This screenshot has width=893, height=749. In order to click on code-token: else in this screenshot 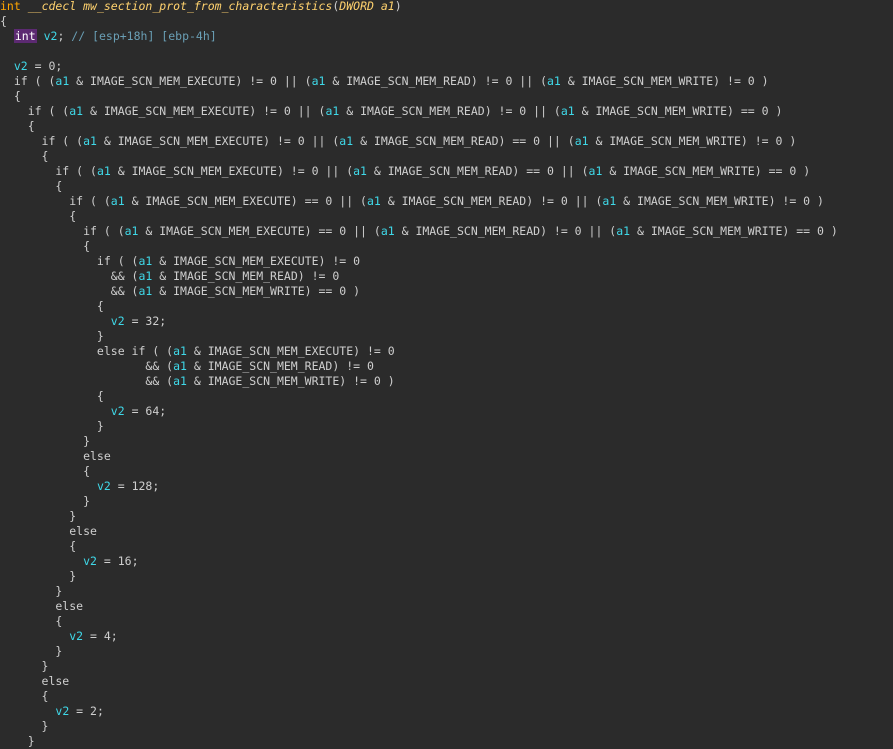, I will do `click(42, 606)`.